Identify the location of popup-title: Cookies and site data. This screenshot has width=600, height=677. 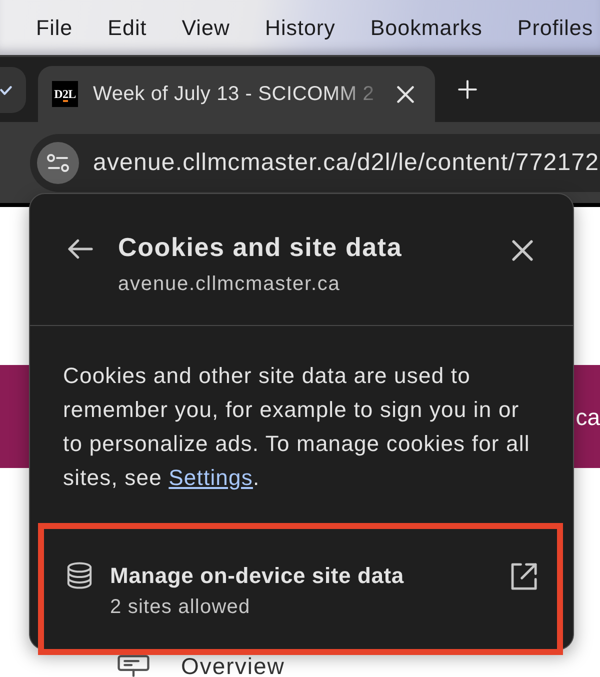
(261, 247).